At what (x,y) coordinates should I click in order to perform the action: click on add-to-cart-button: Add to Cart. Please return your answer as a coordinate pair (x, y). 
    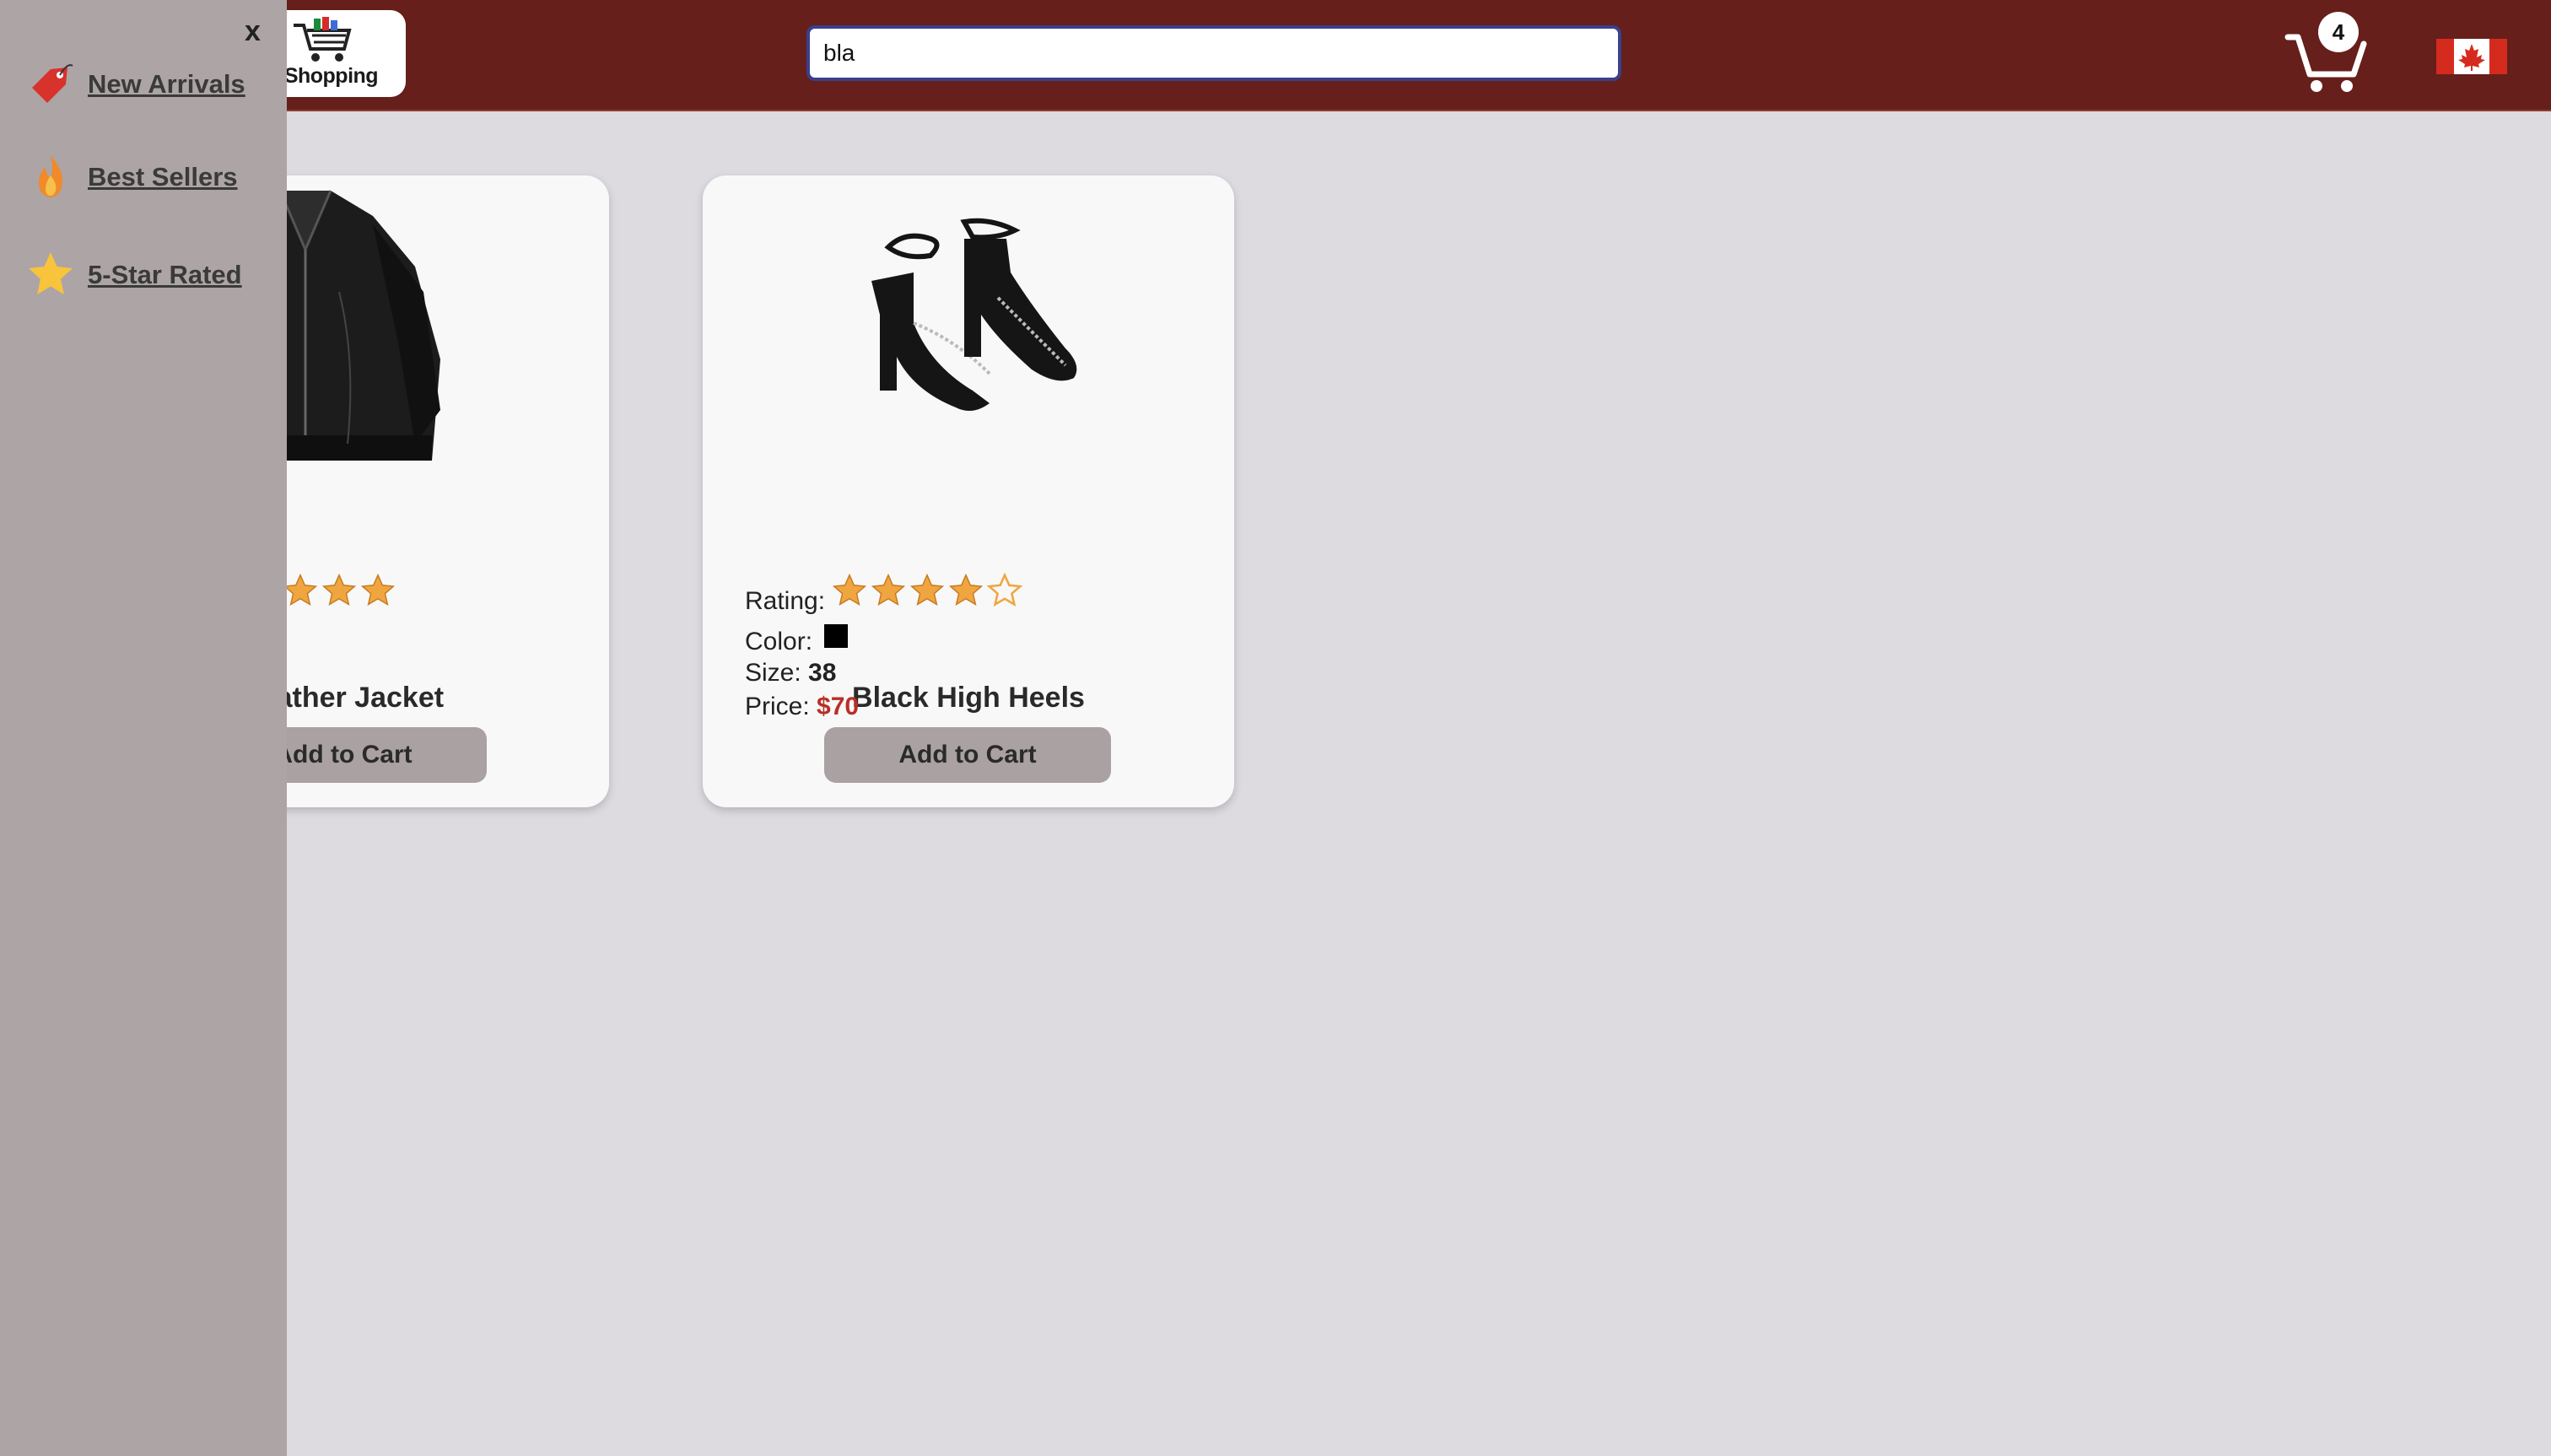
    Looking at the image, I should click on (967, 755).